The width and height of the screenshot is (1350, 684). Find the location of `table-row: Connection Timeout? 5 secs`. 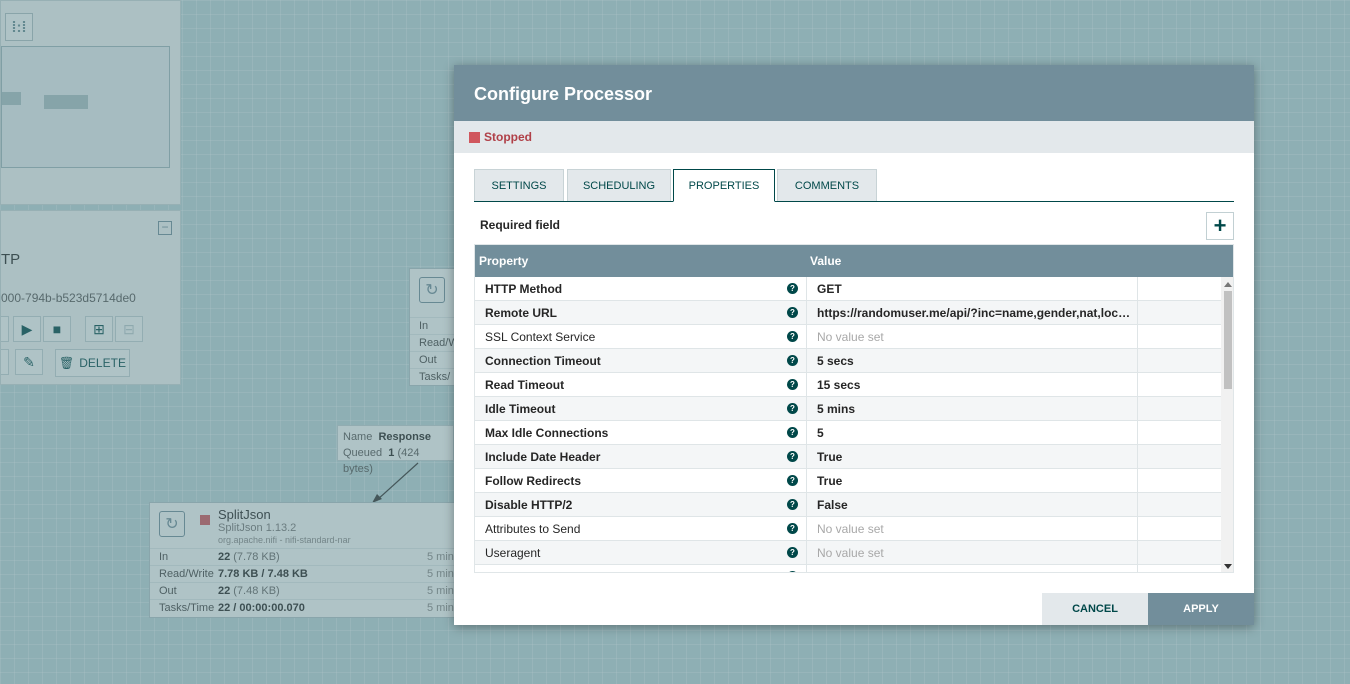

table-row: Connection Timeout? 5 secs is located at coordinates (848, 361).